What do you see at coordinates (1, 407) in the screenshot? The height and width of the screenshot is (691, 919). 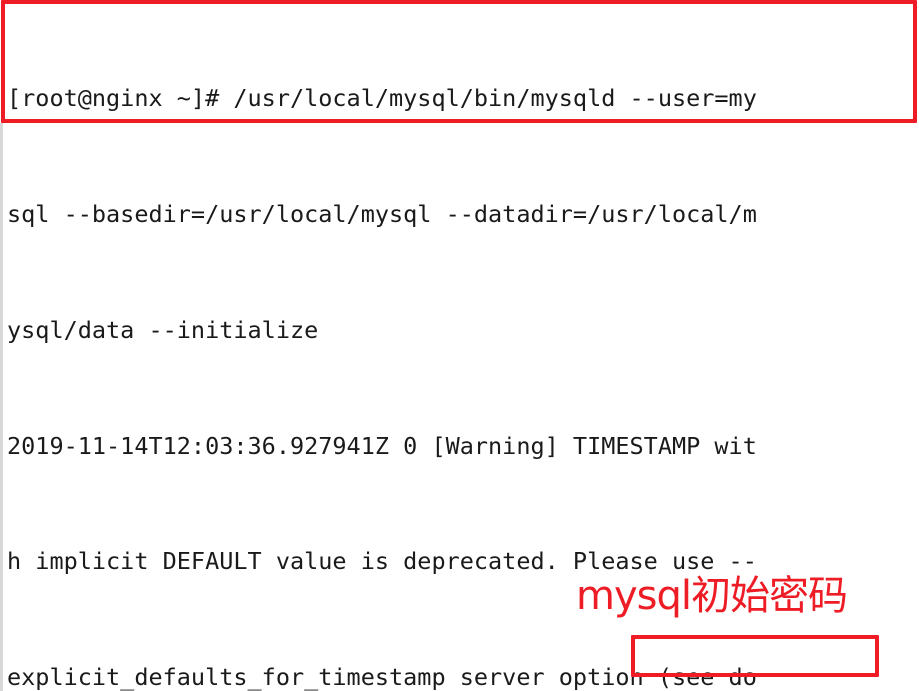 I see `terminal-left-edge` at bounding box center [1, 407].